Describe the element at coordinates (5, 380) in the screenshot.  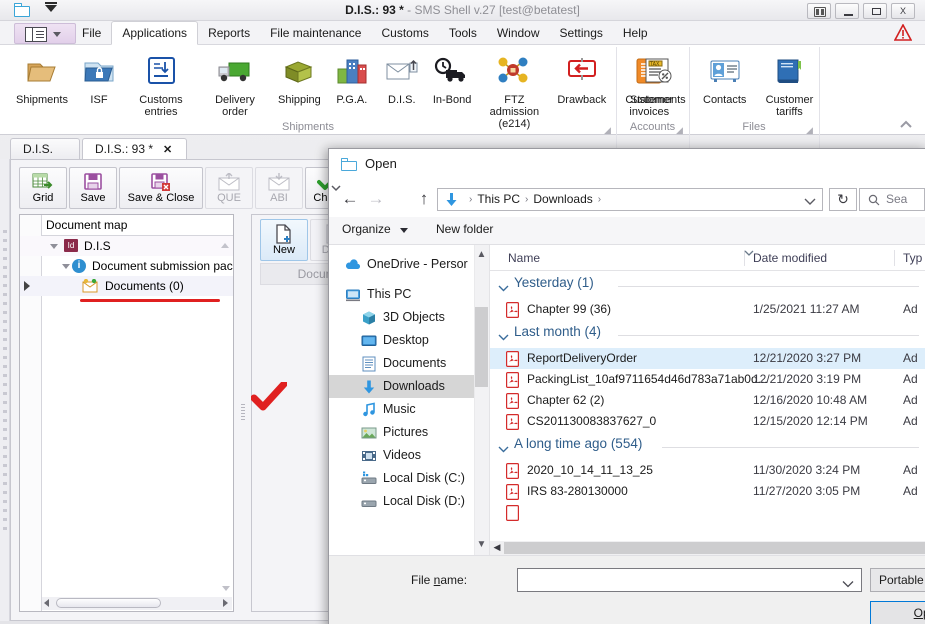
I see `left-dock-grip` at that location.